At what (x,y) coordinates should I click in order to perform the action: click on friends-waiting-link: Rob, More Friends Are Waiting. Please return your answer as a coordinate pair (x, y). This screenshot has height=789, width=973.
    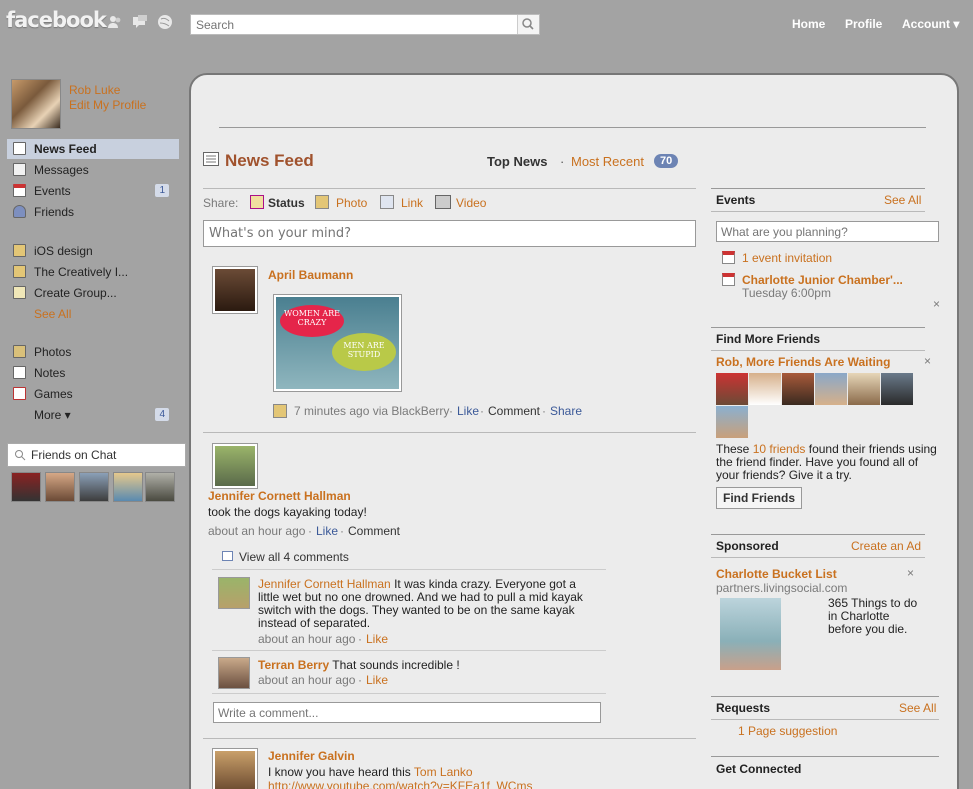
    Looking at the image, I should click on (803, 362).